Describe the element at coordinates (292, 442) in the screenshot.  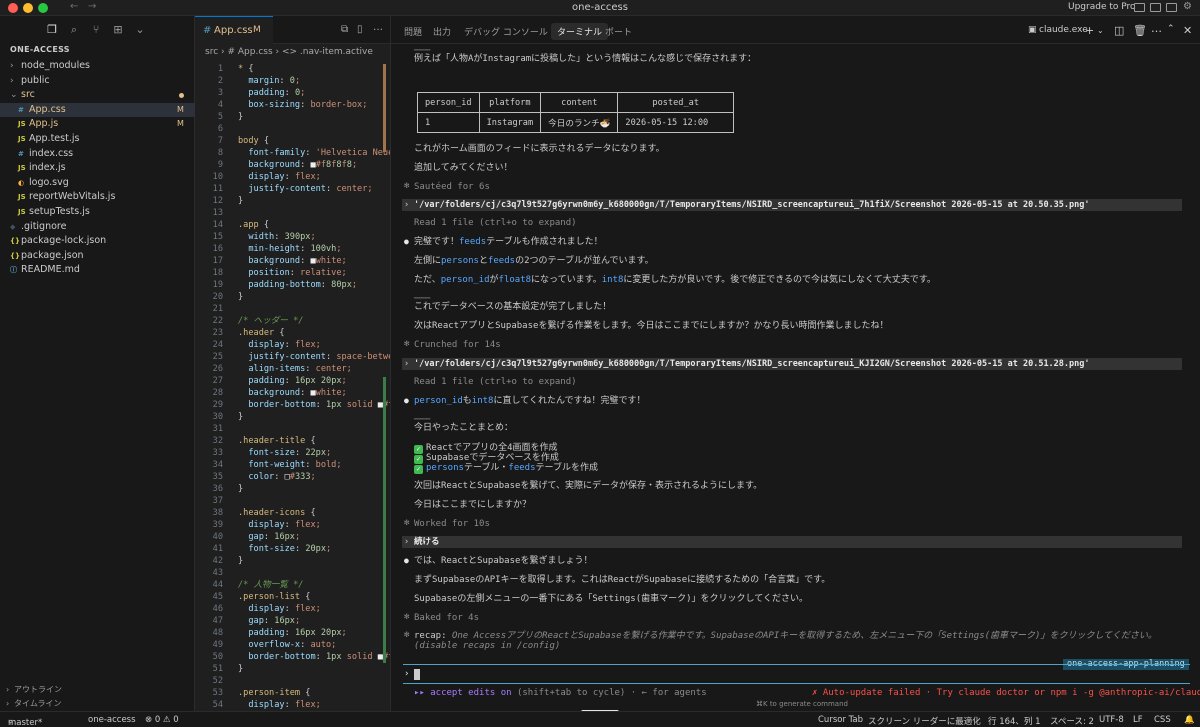
I see `code-line: 32 .header-title {` at that location.